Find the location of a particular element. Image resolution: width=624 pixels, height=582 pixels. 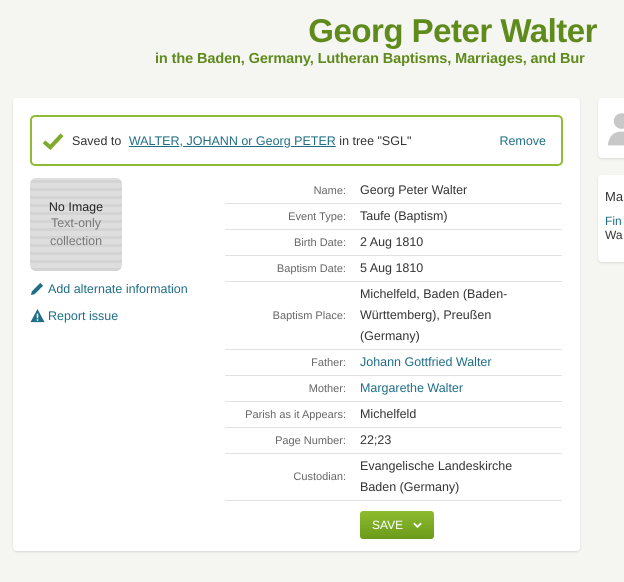

field-value: 22;23 is located at coordinates (376, 440).